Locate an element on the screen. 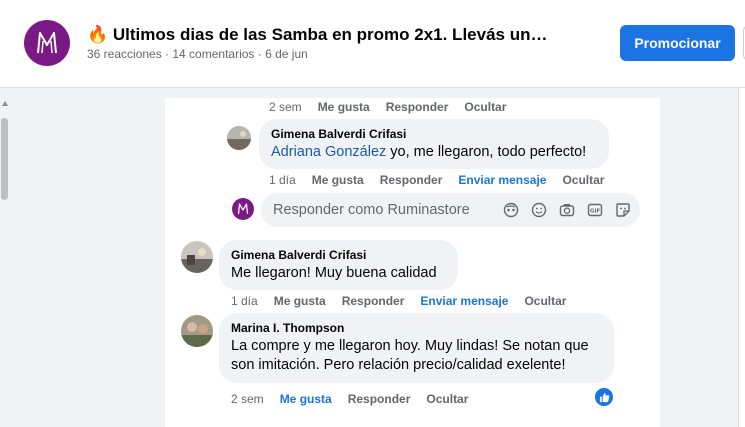 The width and height of the screenshot is (745, 427). comment-actions-top: 2 sem Me gusta Responder Ocultar is located at coordinates (395, 107).